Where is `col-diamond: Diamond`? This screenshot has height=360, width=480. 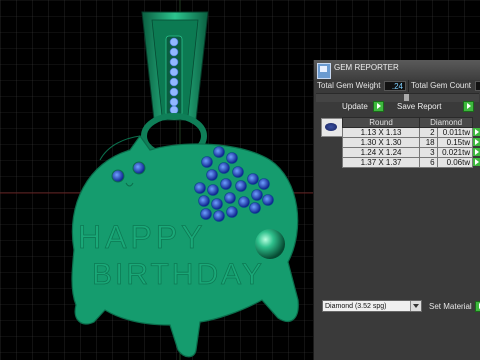 col-diamond: Diamond is located at coordinates (446, 122).